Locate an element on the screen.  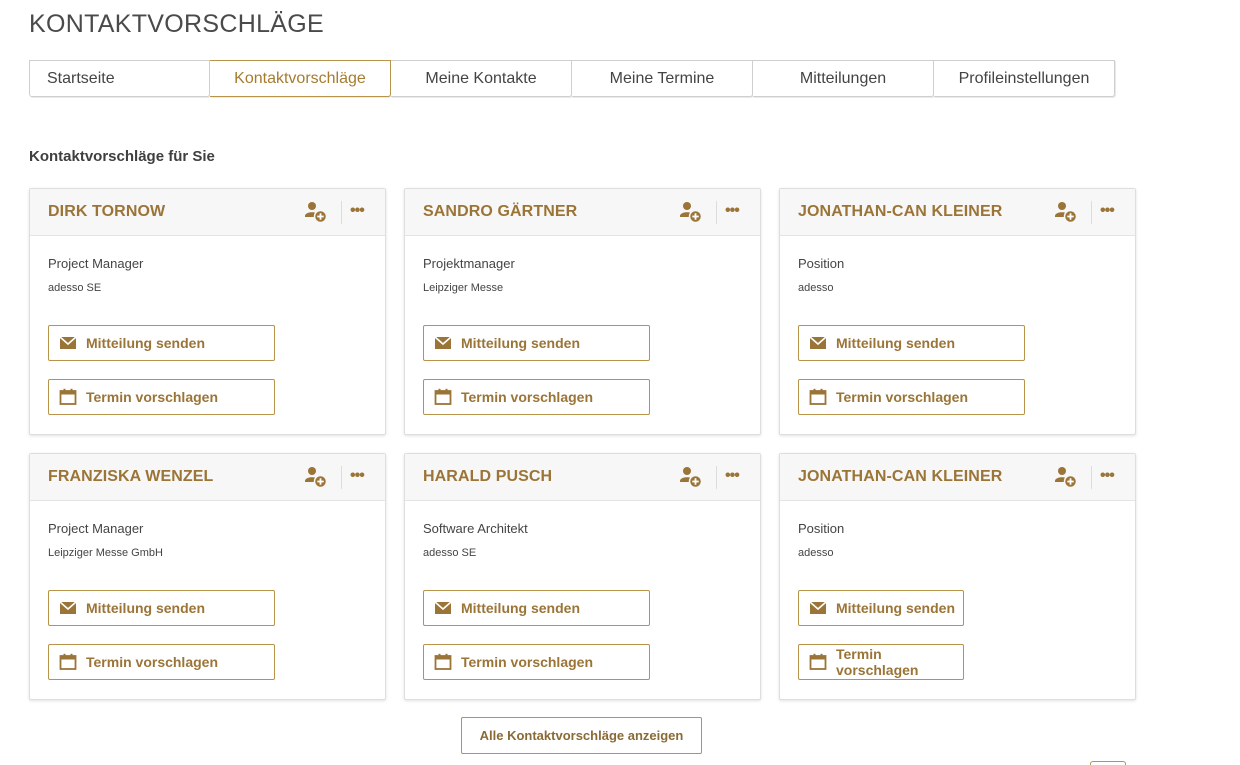
tab-kontaktvorschlaege: Kontaktvorschläge is located at coordinates (300, 78).